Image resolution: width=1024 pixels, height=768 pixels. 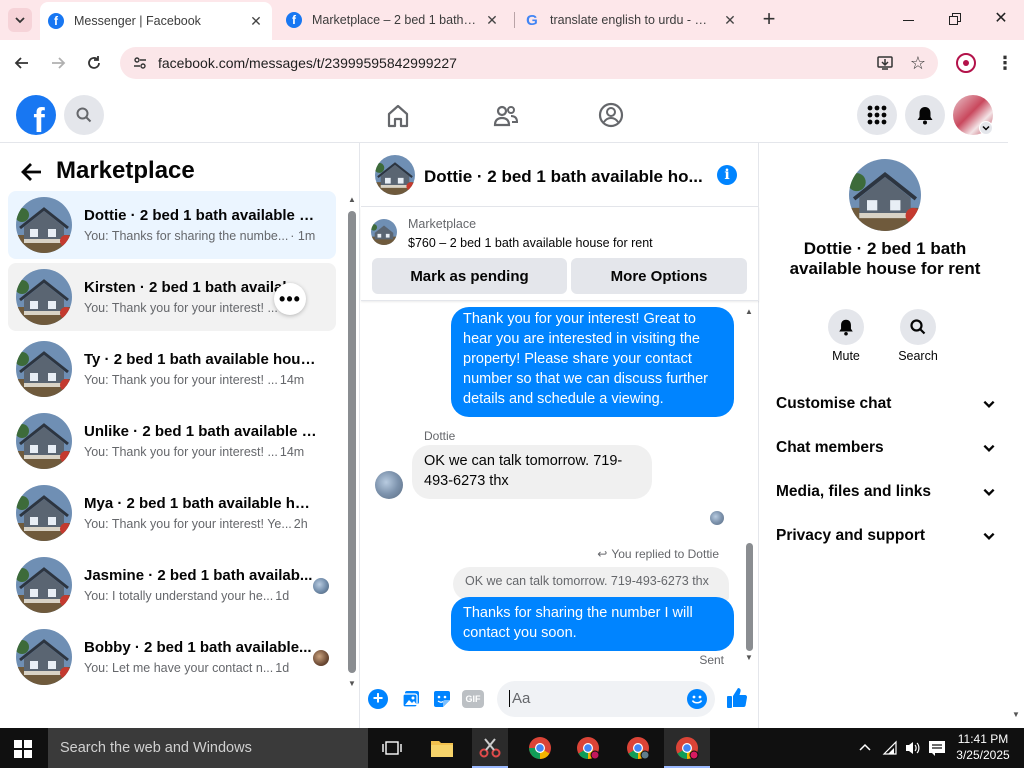 I want to click on listing-thumbnail, so click(x=384, y=232).